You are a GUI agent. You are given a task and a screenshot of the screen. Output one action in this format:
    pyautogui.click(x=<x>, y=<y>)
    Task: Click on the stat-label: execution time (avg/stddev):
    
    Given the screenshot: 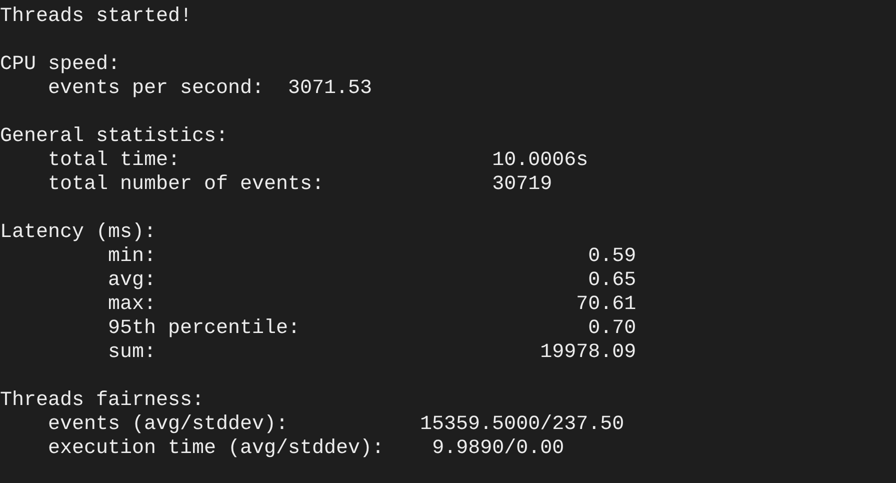 What is the action you would take?
    pyautogui.click(x=216, y=448)
    